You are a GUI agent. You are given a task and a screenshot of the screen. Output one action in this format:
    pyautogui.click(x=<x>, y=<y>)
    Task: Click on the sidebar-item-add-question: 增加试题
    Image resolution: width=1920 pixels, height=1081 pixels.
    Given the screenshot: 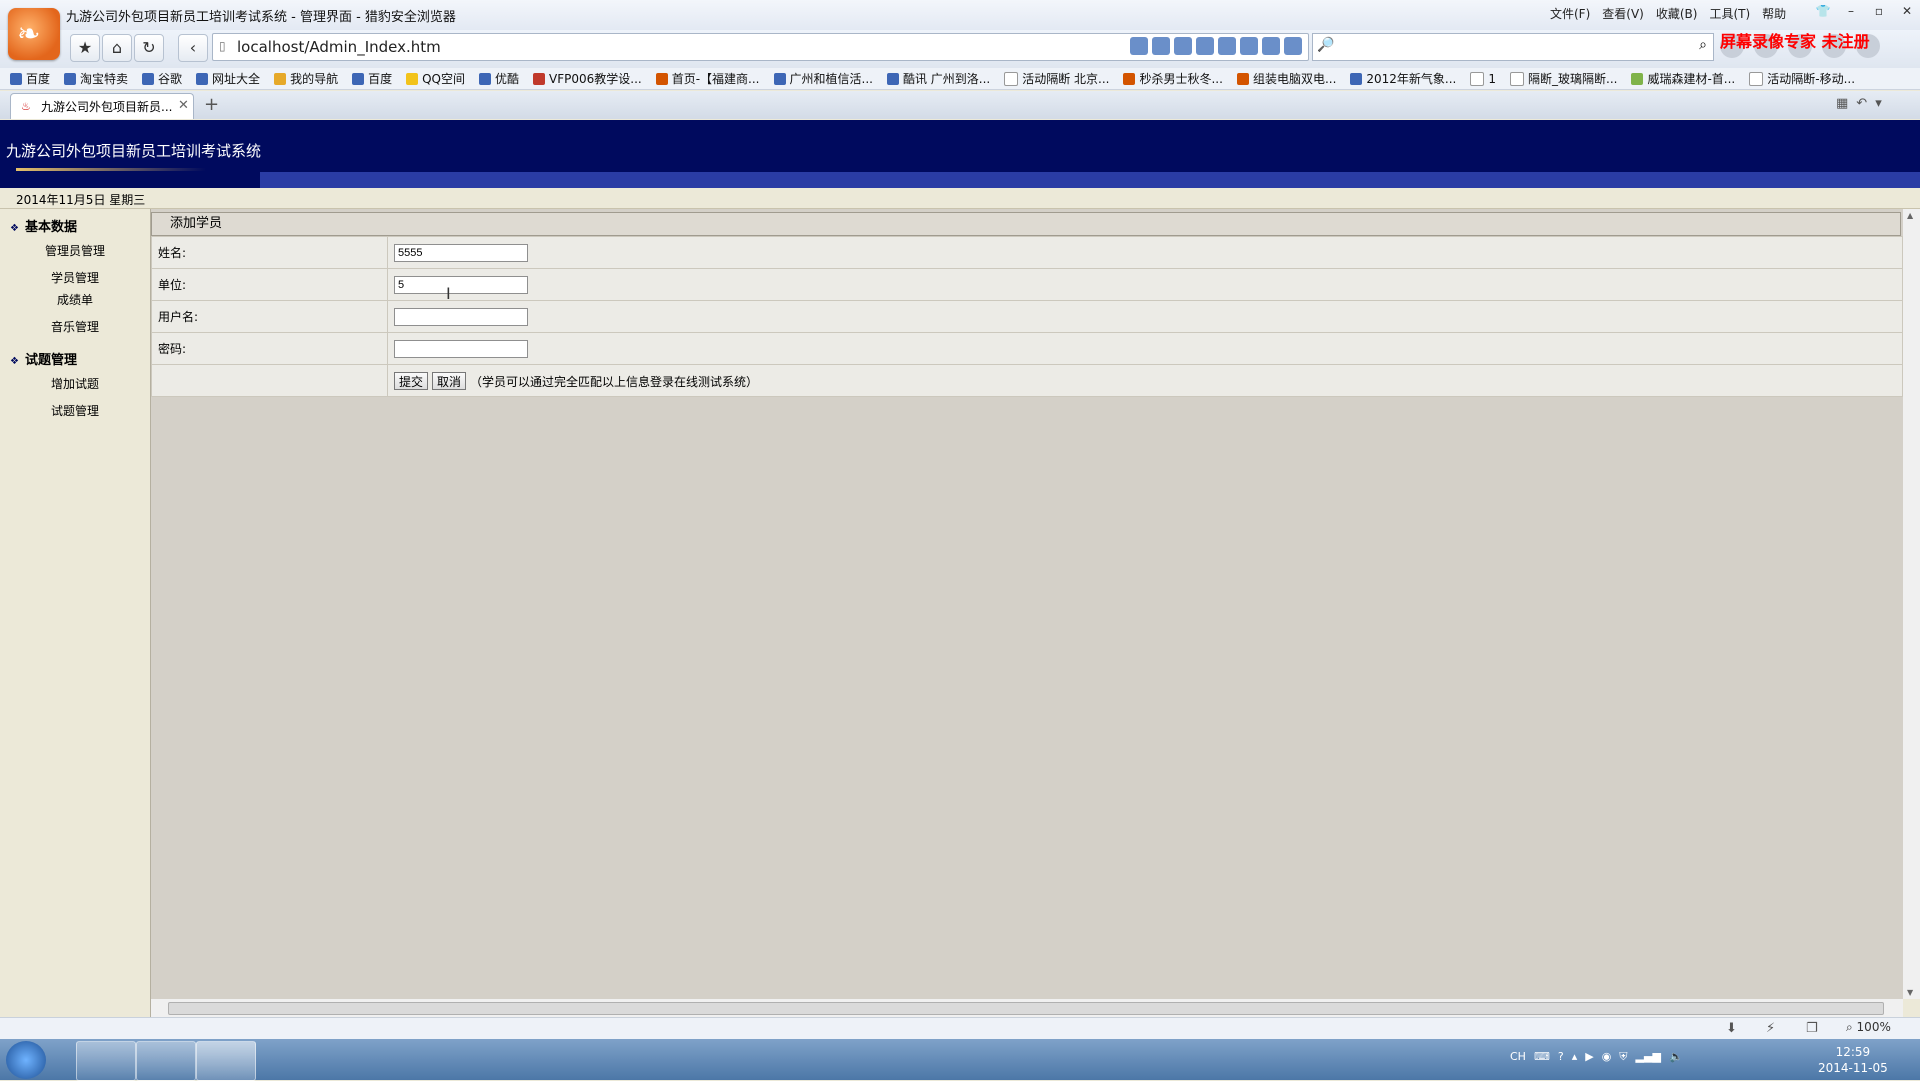 What is the action you would take?
    pyautogui.click(x=75, y=383)
    